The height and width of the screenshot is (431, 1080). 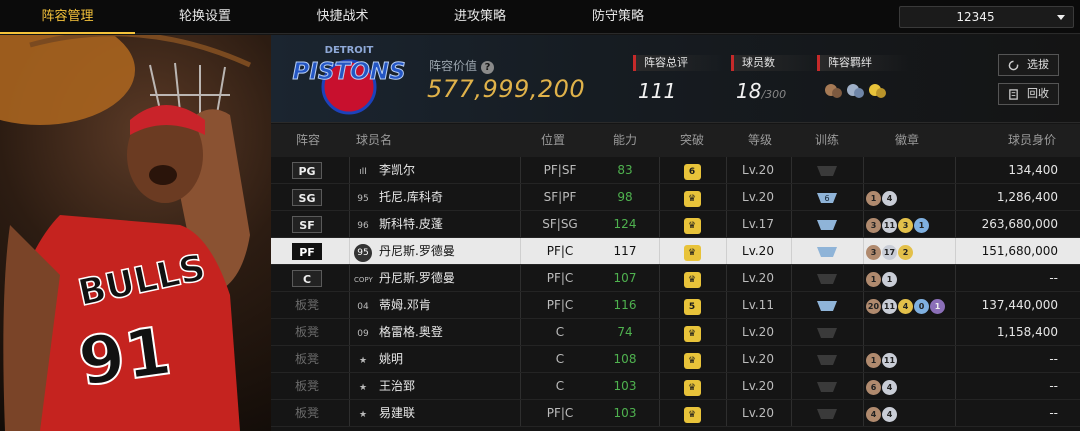 What do you see at coordinates (858, 90) in the screenshot?
I see `bond-icons` at bounding box center [858, 90].